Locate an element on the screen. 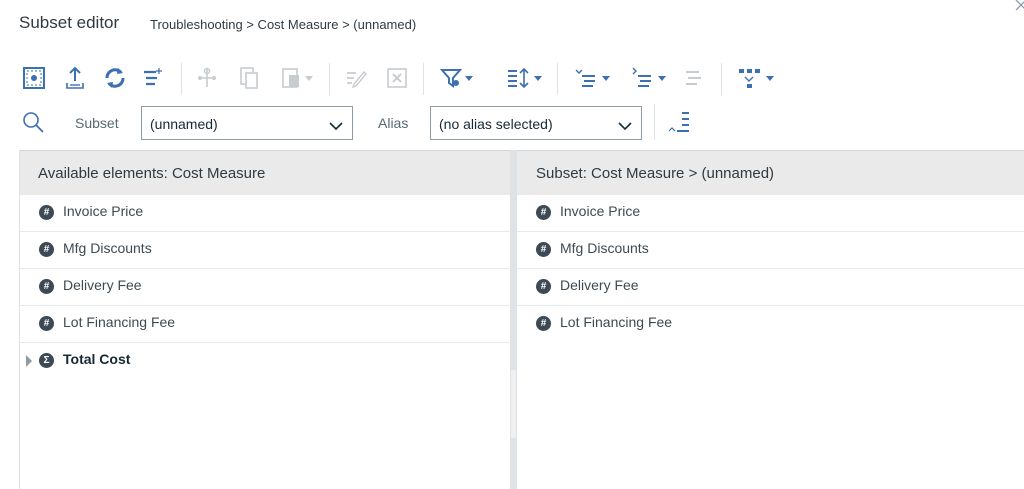 The height and width of the screenshot is (489, 1024). close-icon is located at coordinates (1019, 6).